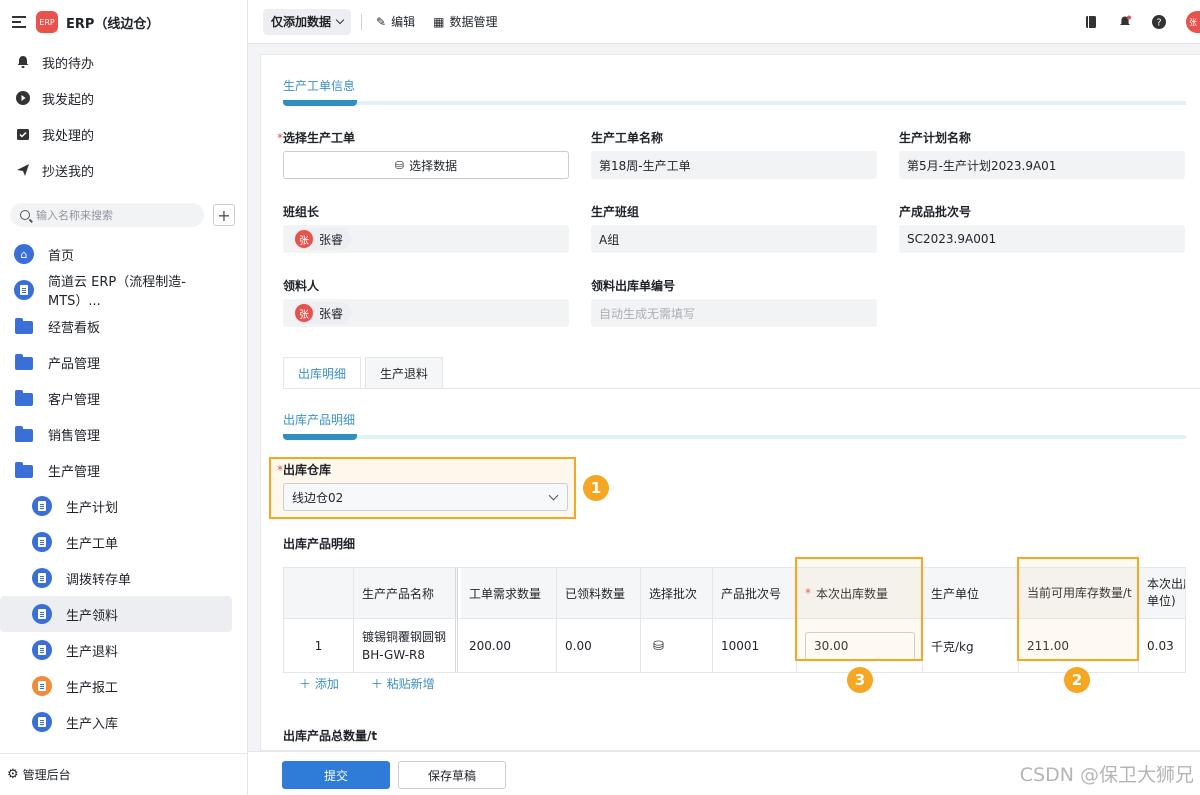 The image size is (1200, 795). Describe the element at coordinates (42, 686) in the screenshot. I see `report-icon` at that location.